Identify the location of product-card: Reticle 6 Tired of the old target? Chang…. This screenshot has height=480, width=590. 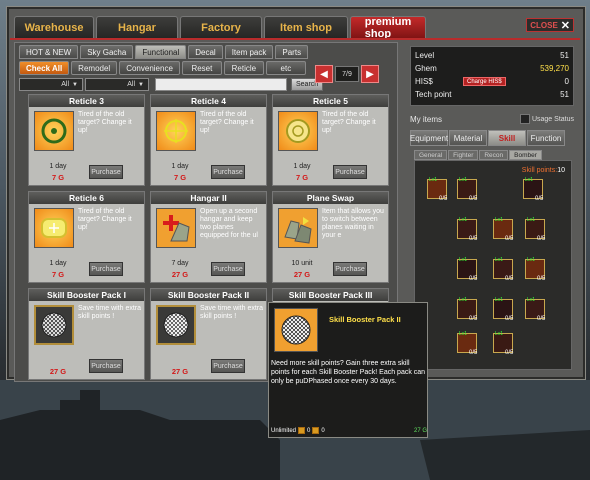
(86, 237).